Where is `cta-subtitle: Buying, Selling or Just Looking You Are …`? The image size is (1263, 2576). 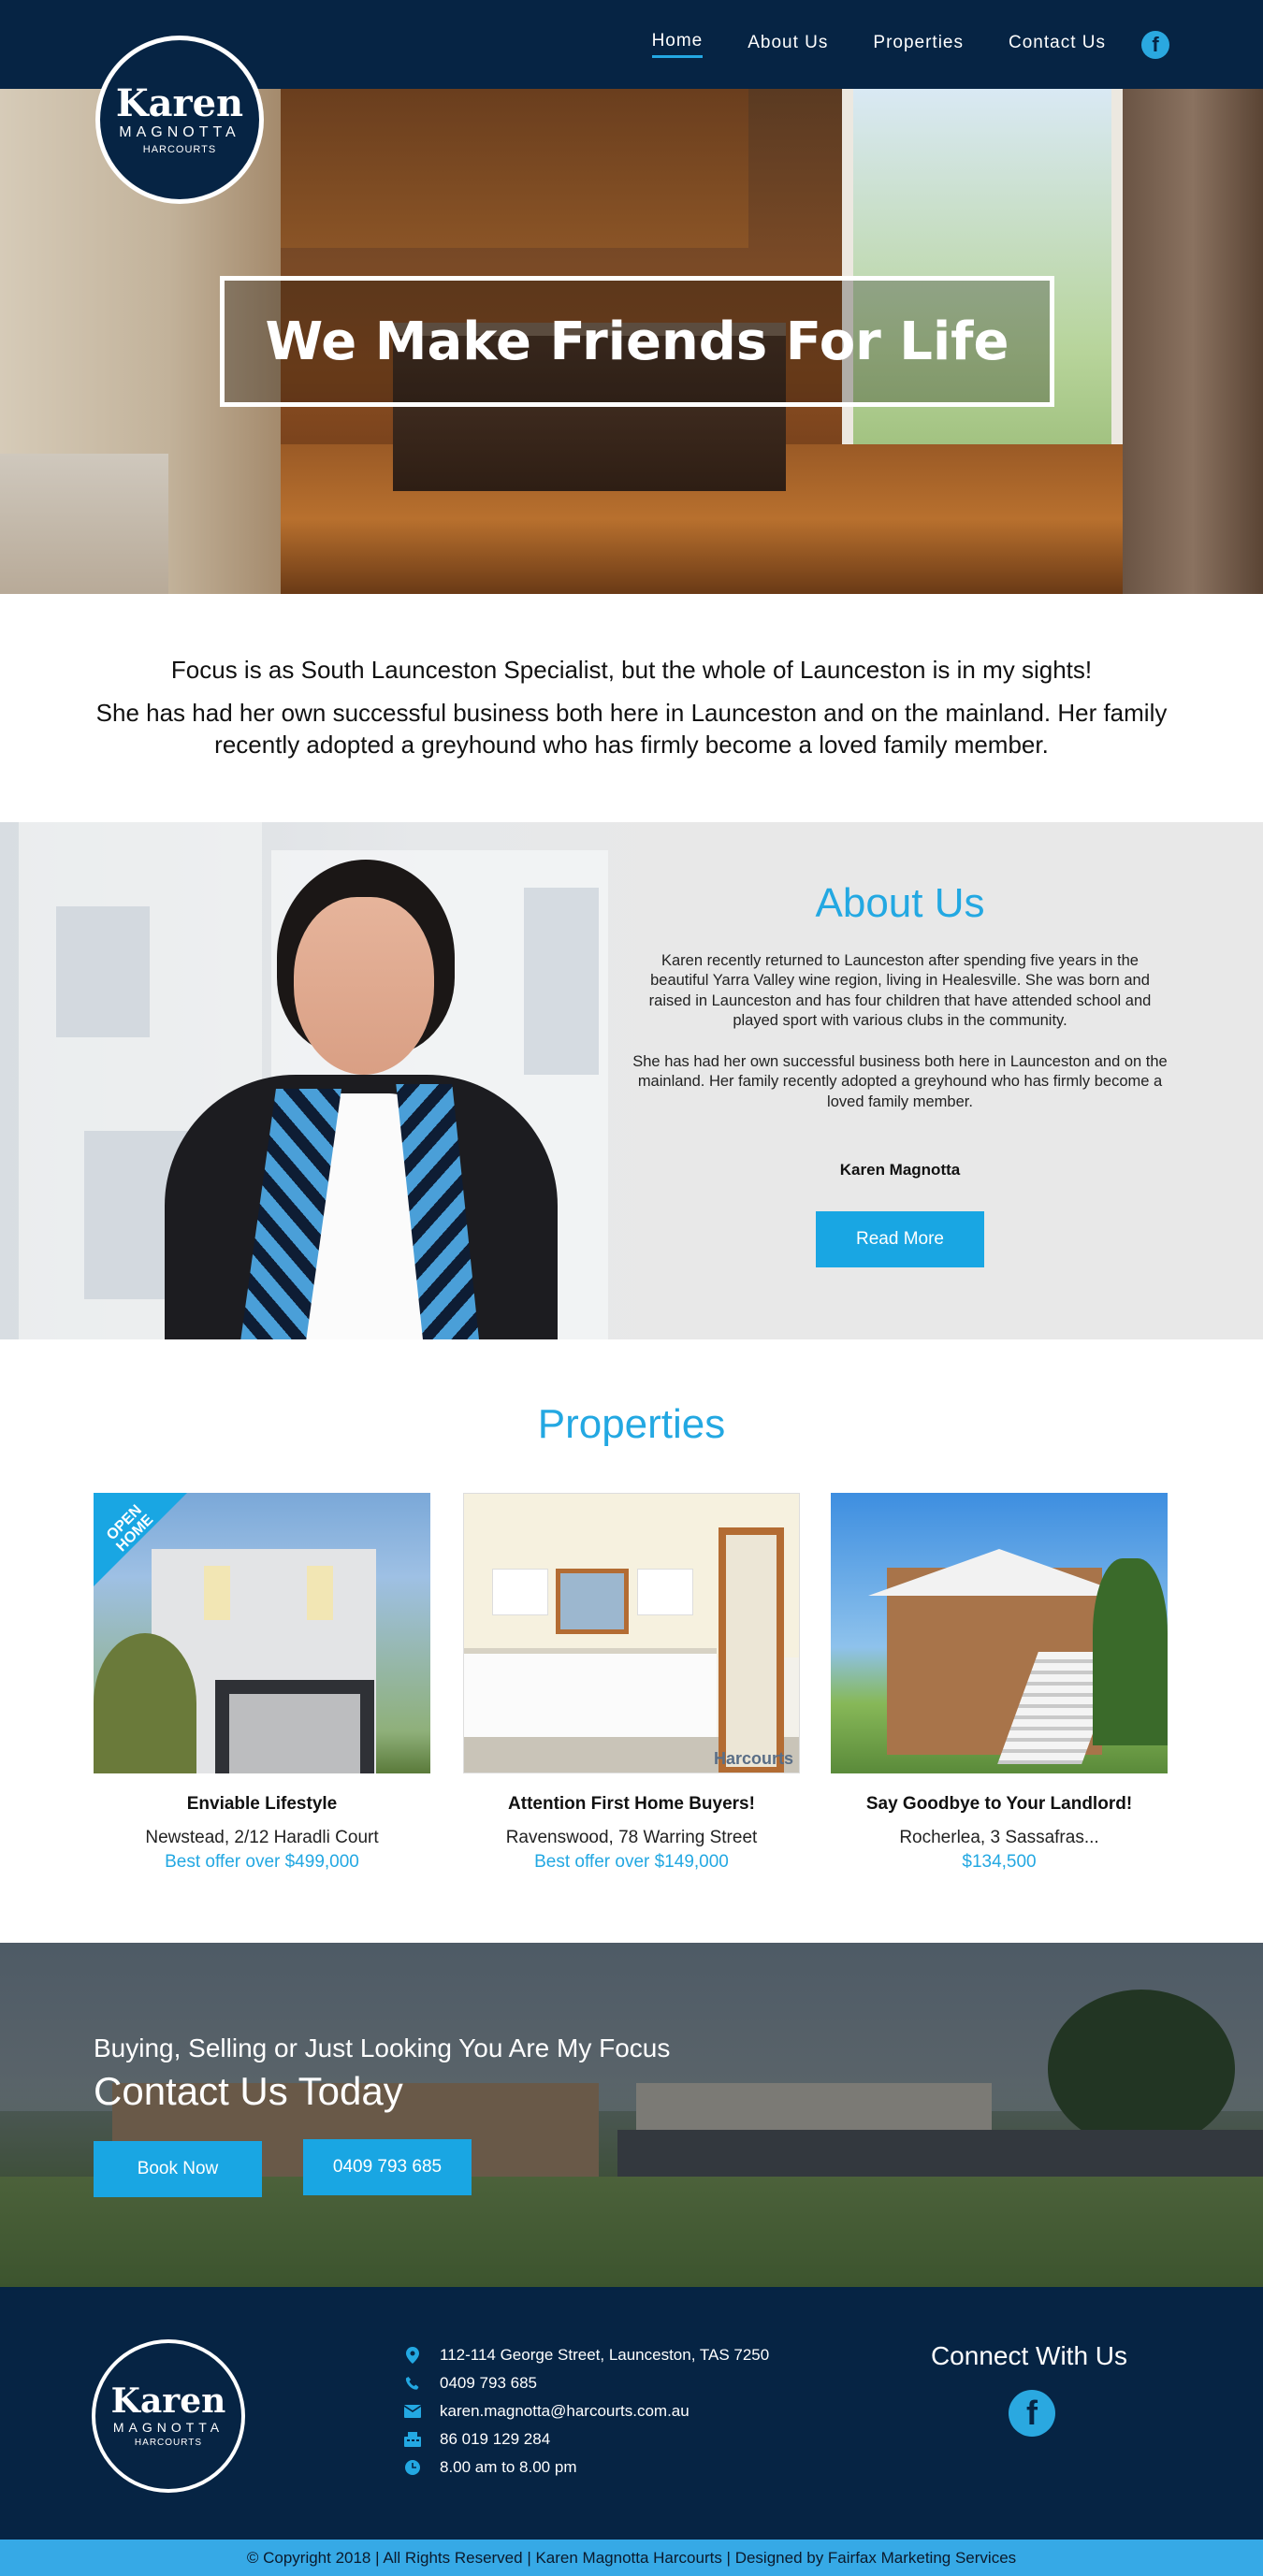
cta-subtitle: Buying, Selling or Just Looking You Are … is located at coordinates (382, 2047).